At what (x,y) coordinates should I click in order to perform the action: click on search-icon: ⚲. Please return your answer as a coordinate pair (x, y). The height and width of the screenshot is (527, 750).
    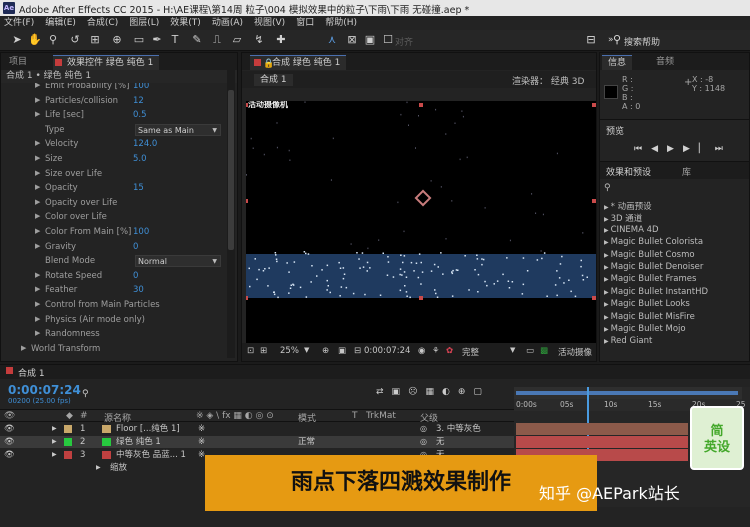
    Looking at the image, I should click on (617, 40).